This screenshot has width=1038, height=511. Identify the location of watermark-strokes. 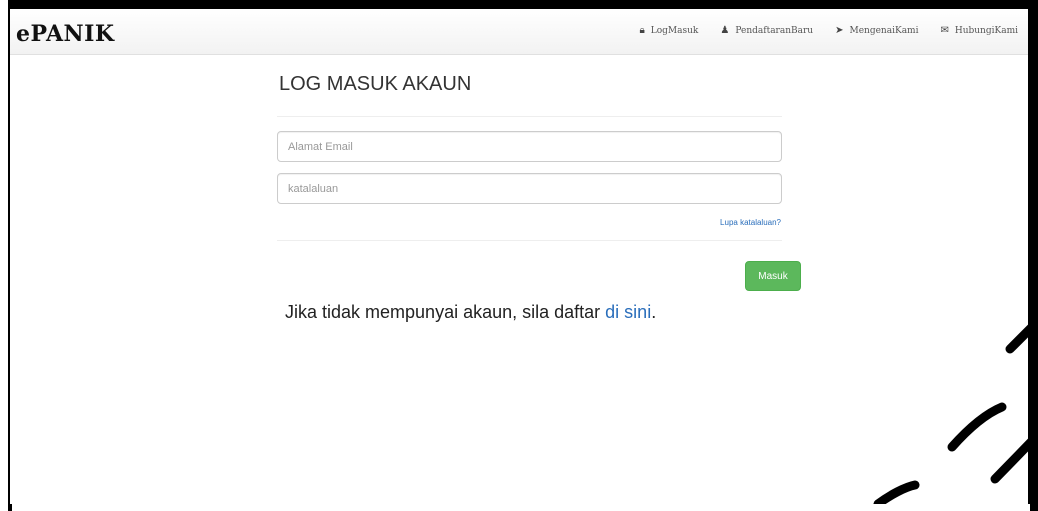
(950, 414).